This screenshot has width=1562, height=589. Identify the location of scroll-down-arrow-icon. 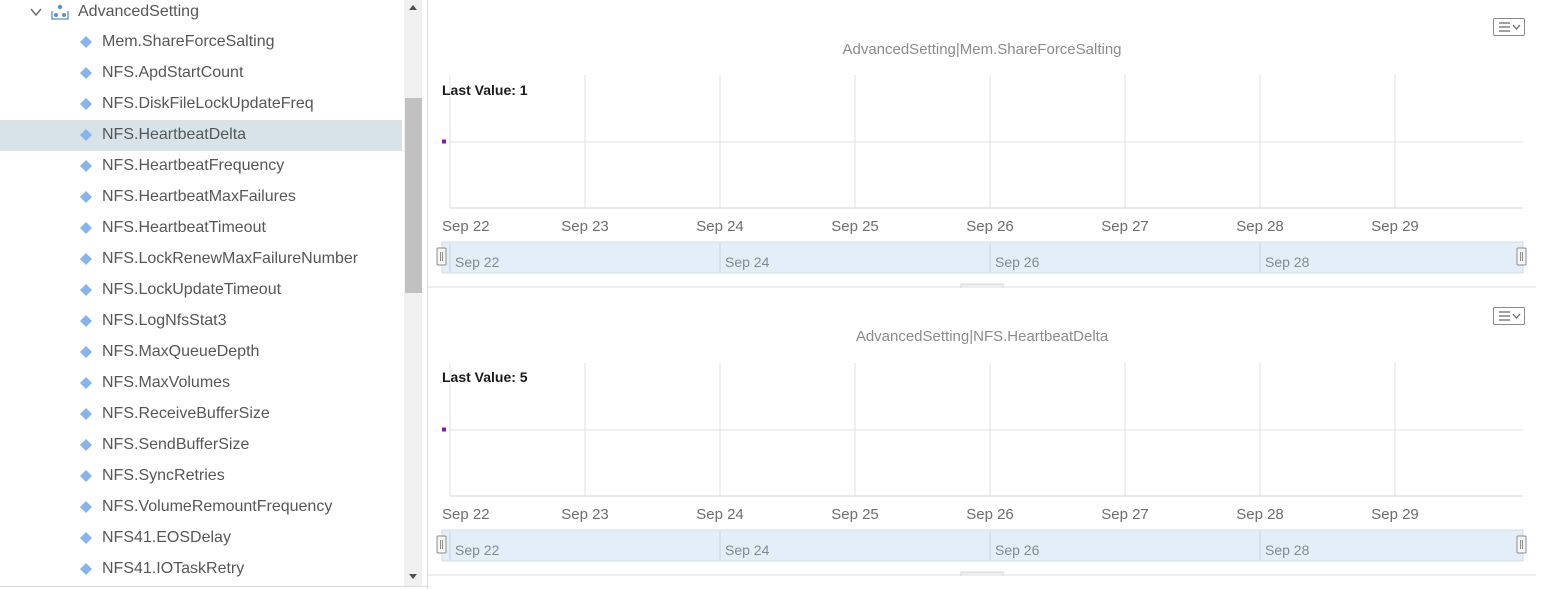
(413, 576).